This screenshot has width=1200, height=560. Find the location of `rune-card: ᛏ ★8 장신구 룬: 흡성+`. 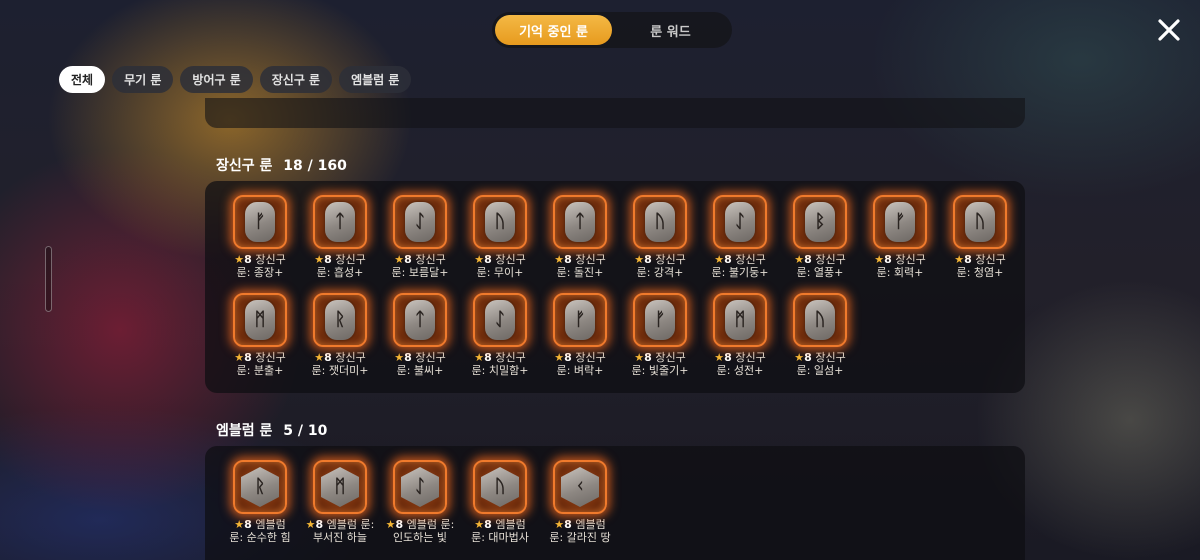

rune-card: ᛏ ★8 장신구 룬: 흡성+ is located at coordinates (340, 237).